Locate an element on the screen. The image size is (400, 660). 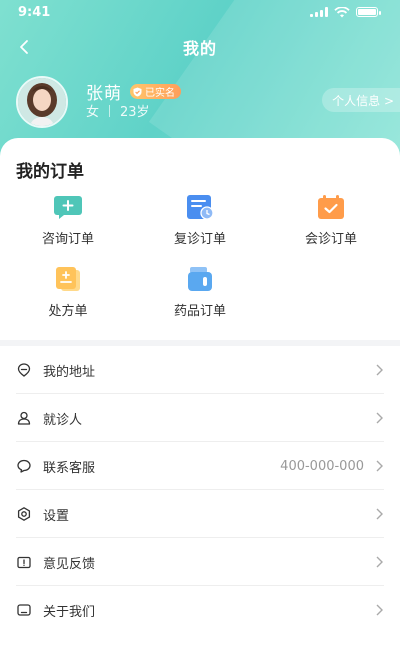
back-arrow-icon is located at coordinates (24, 47).